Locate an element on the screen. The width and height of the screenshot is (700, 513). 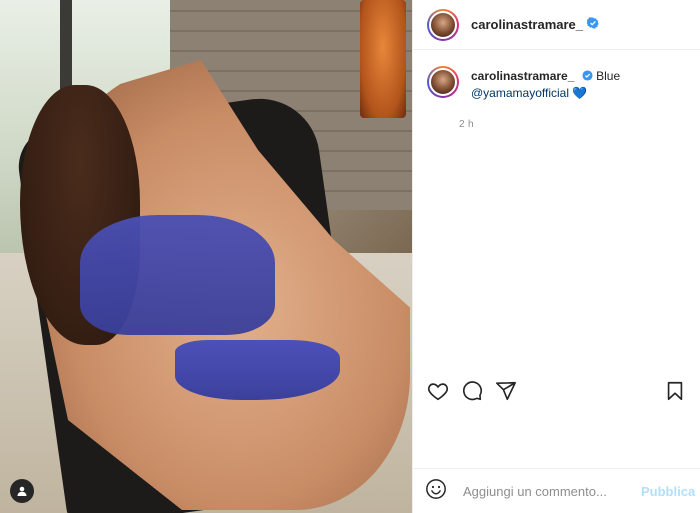
caption-username: carolinastramare_ is located at coordinates (522, 76).